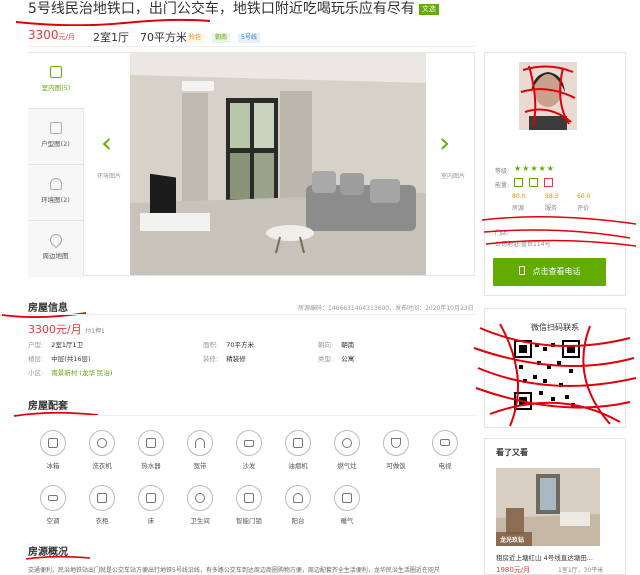 This screenshot has height=575, width=640. I want to click on tab-nearby-map: 周边地图, so click(56, 249).